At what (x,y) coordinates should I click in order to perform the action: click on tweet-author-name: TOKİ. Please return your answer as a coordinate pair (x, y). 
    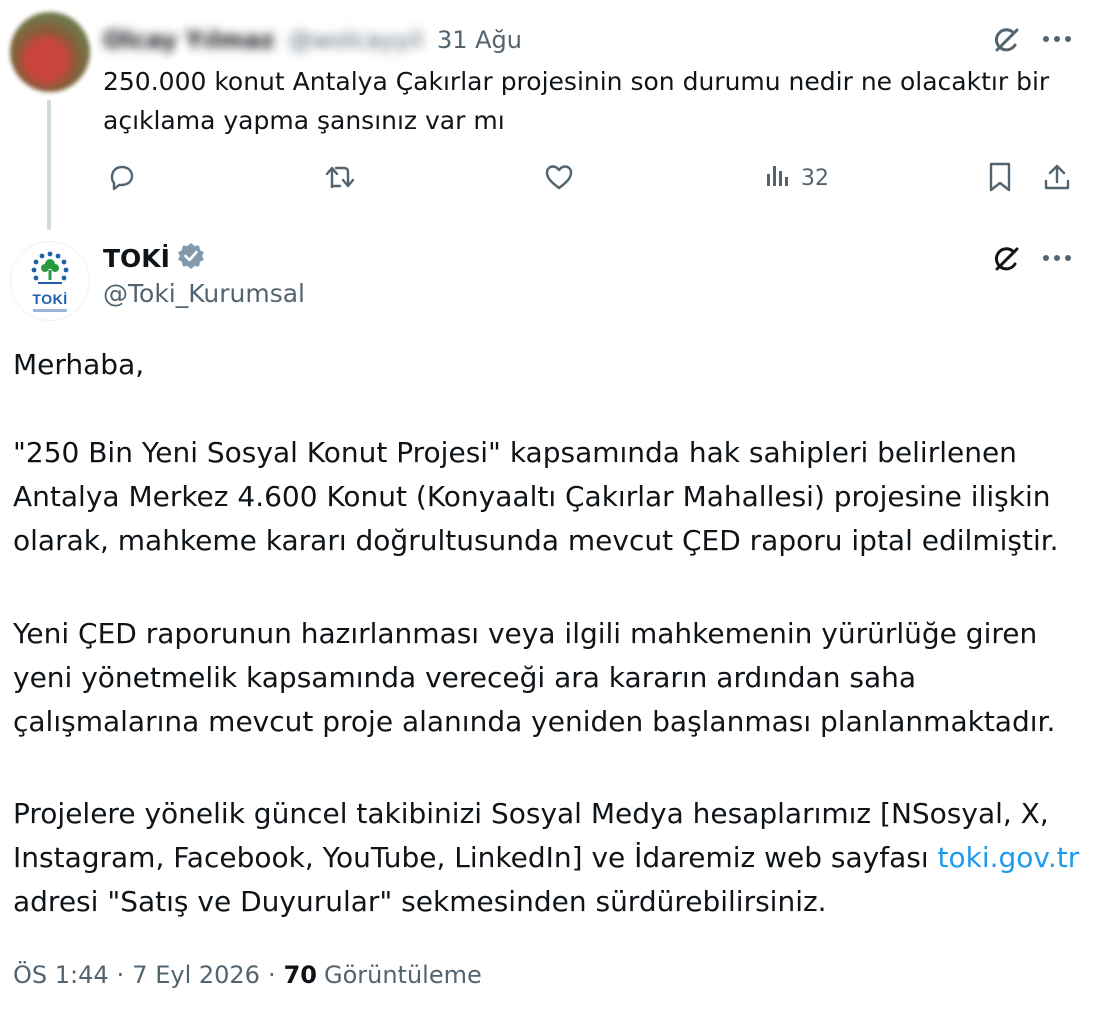
    Looking at the image, I should click on (136, 258).